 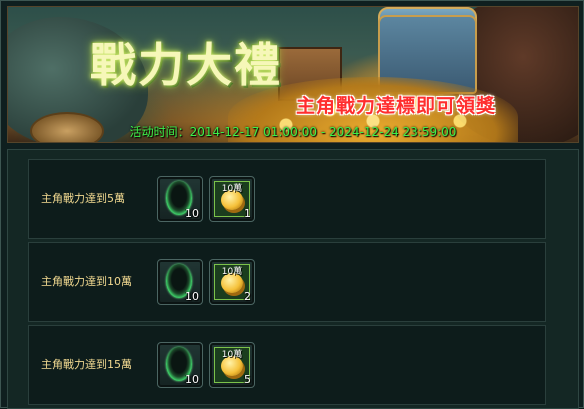 What do you see at coordinates (395, 106) in the screenshot?
I see `event-subtitle: 主角戰力達標即可領獎` at bounding box center [395, 106].